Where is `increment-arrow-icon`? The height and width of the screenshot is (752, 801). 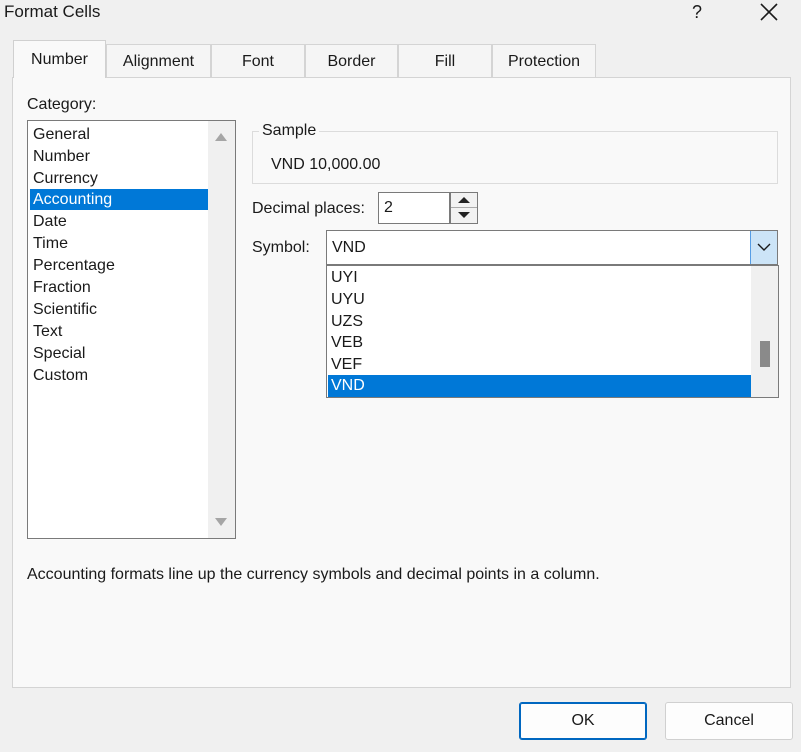 increment-arrow-icon is located at coordinates (464, 200).